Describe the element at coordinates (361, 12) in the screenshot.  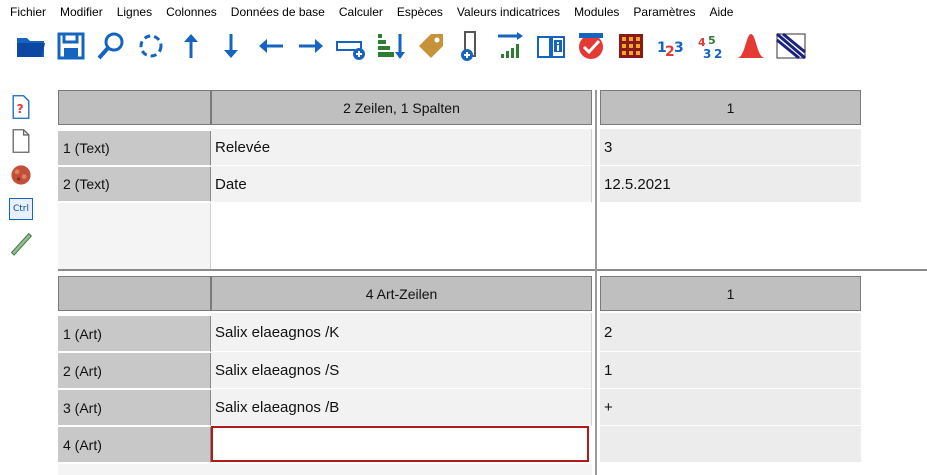
I see `menu-calculer: Calculer` at that location.